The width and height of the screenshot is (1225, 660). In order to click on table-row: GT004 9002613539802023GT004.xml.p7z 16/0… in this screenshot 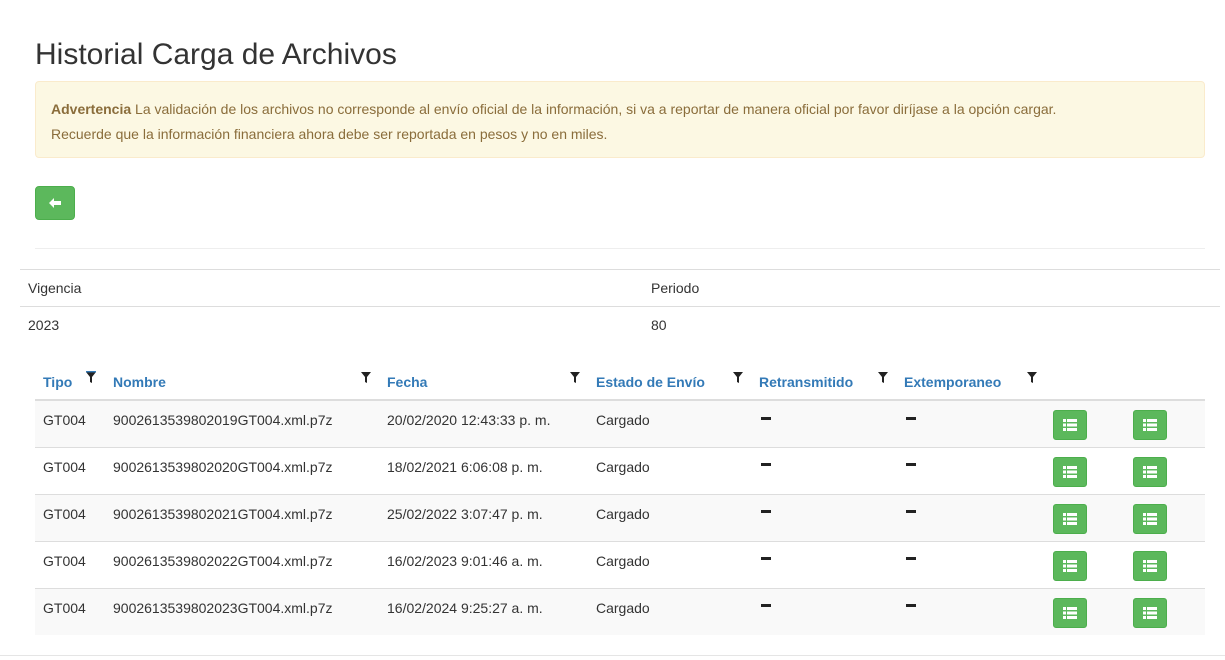, I will do `click(620, 611)`.